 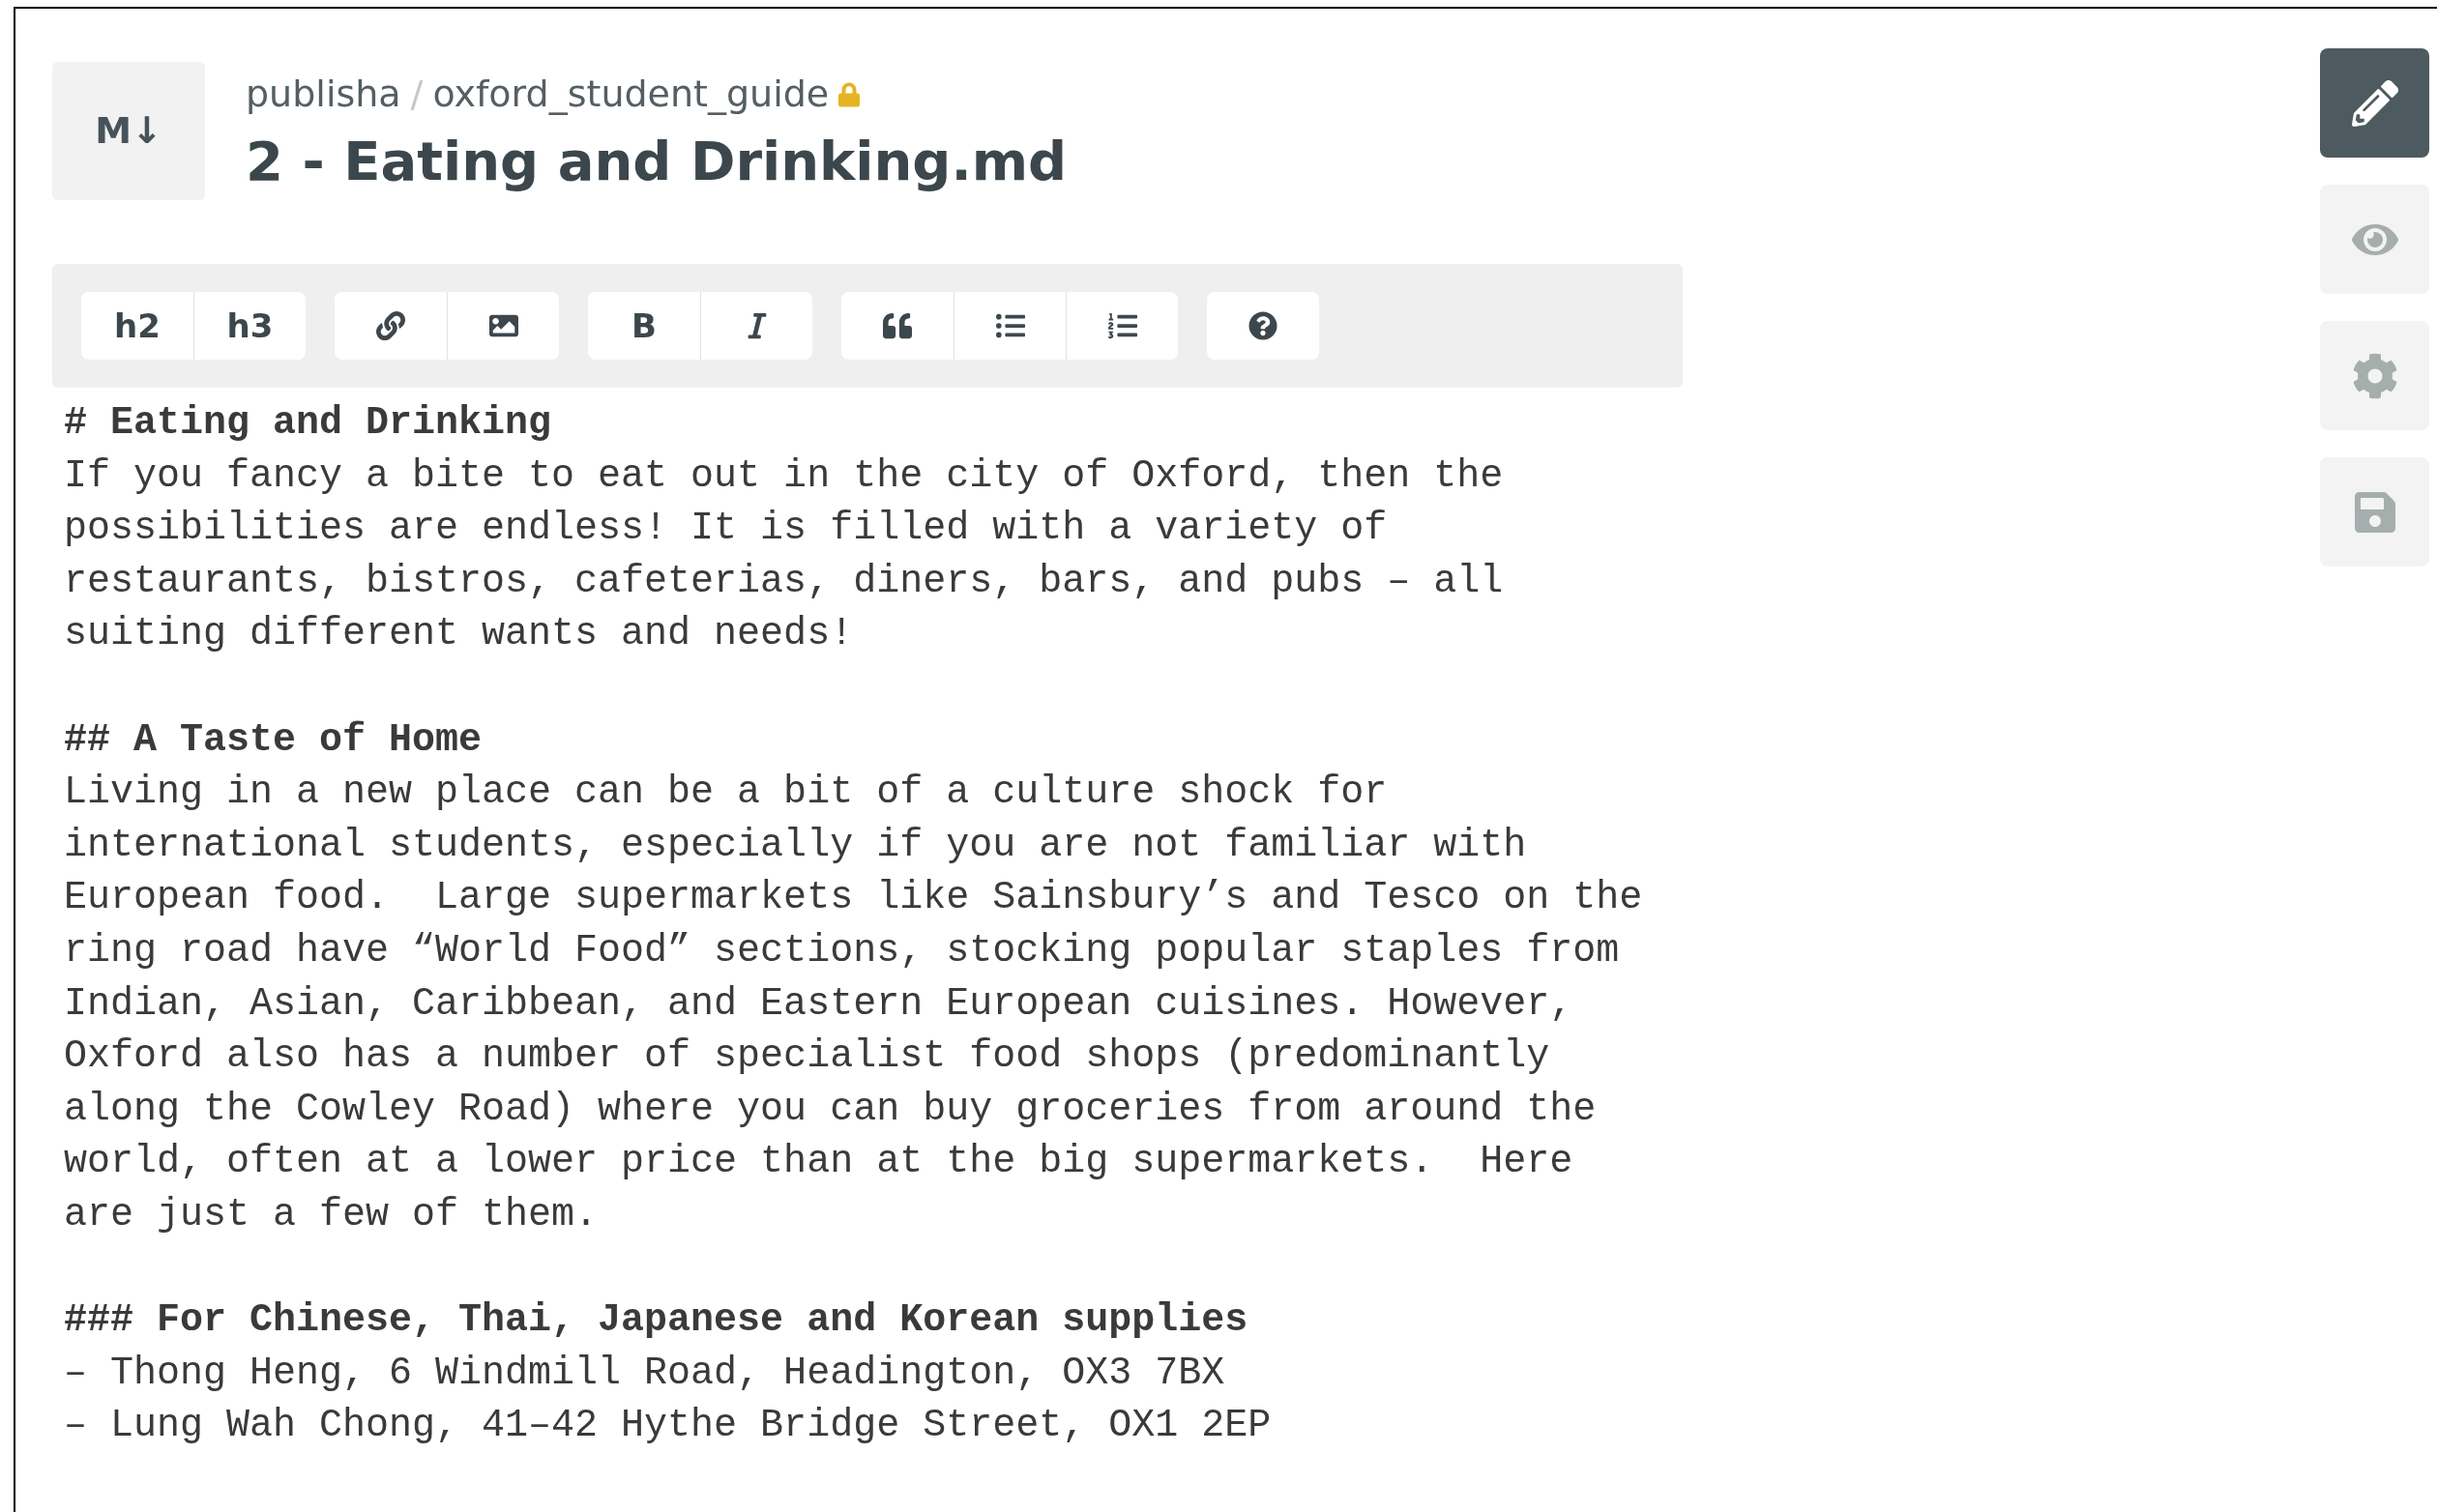 What do you see at coordinates (308, 423) in the screenshot?
I see `markdown-heading: # Eating and Drinking` at bounding box center [308, 423].